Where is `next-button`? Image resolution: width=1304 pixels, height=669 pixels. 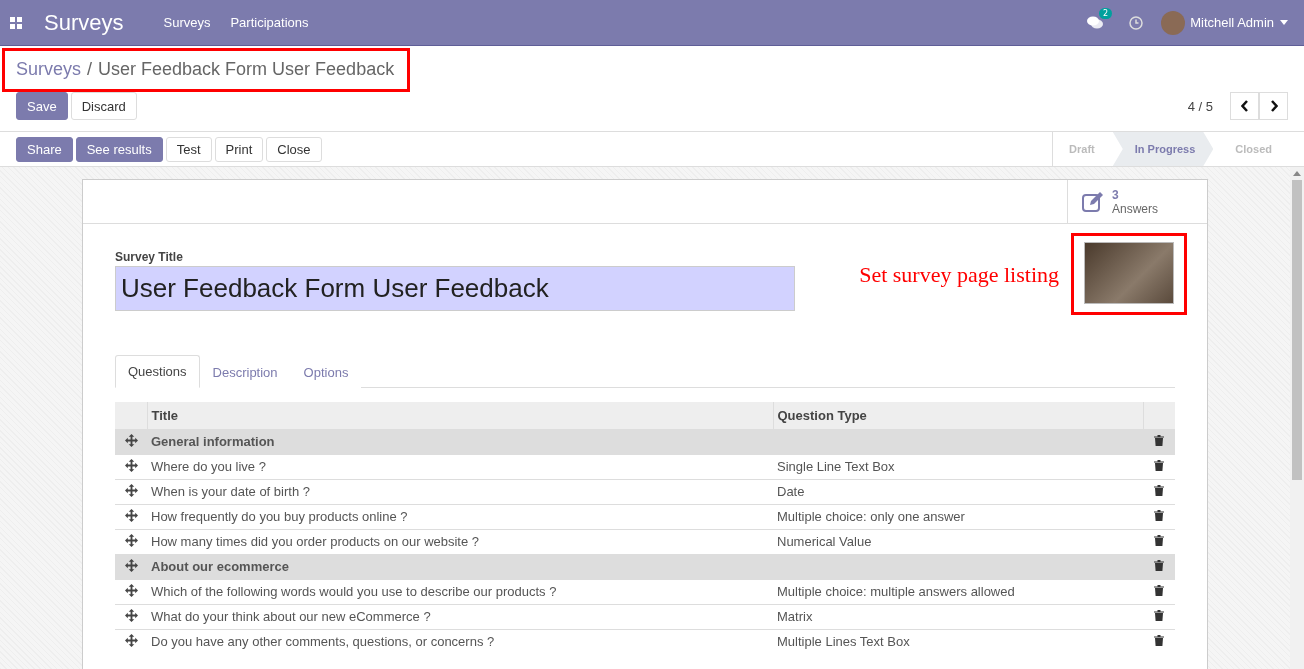
next-button is located at coordinates (1273, 106).